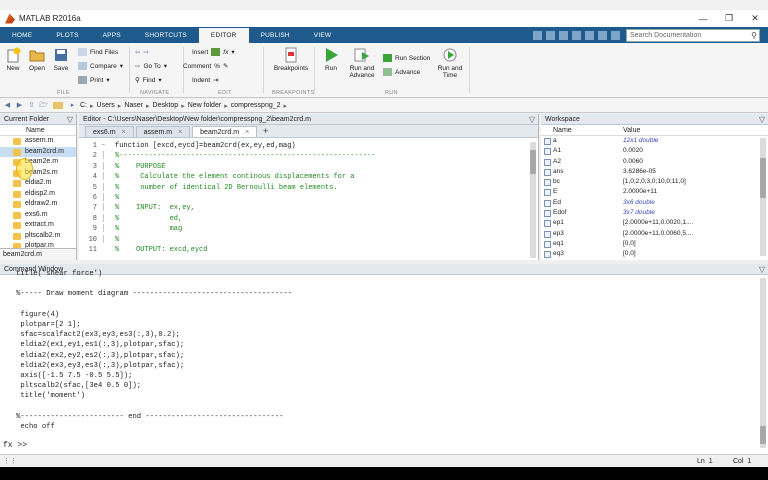  Describe the element at coordinates (205, 66) in the screenshot. I see `comment-button: Comment% ✎` at that location.